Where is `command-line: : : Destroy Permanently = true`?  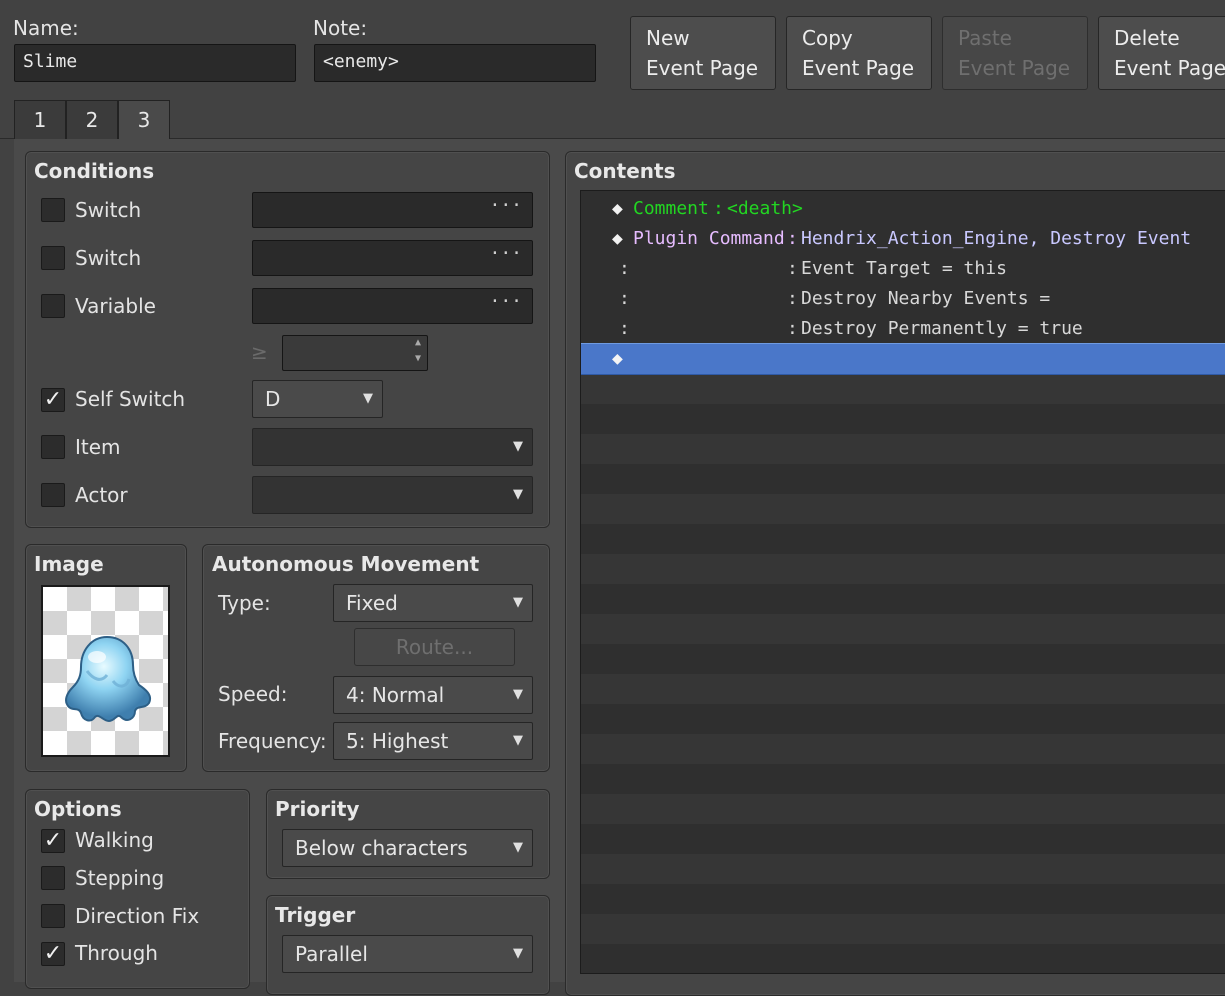
command-line: : : Destroy Permanently = true is located at coordinates (903, 329).